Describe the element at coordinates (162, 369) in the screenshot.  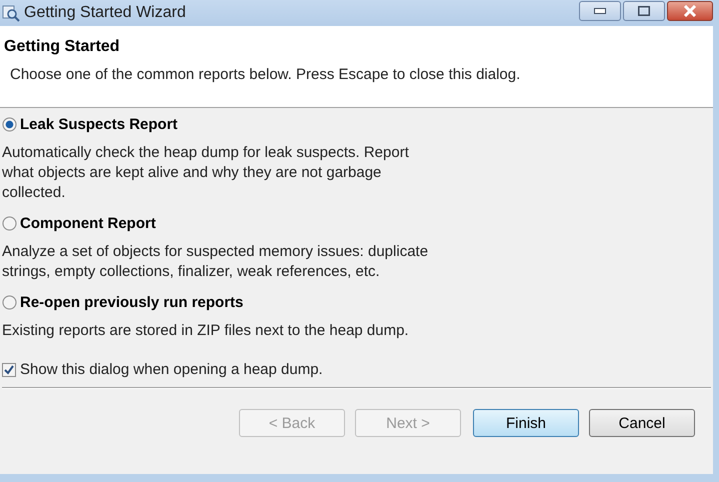
I see `show-dialog-checkbox-label: Show this dialog when opening a heap dump.` at that location.